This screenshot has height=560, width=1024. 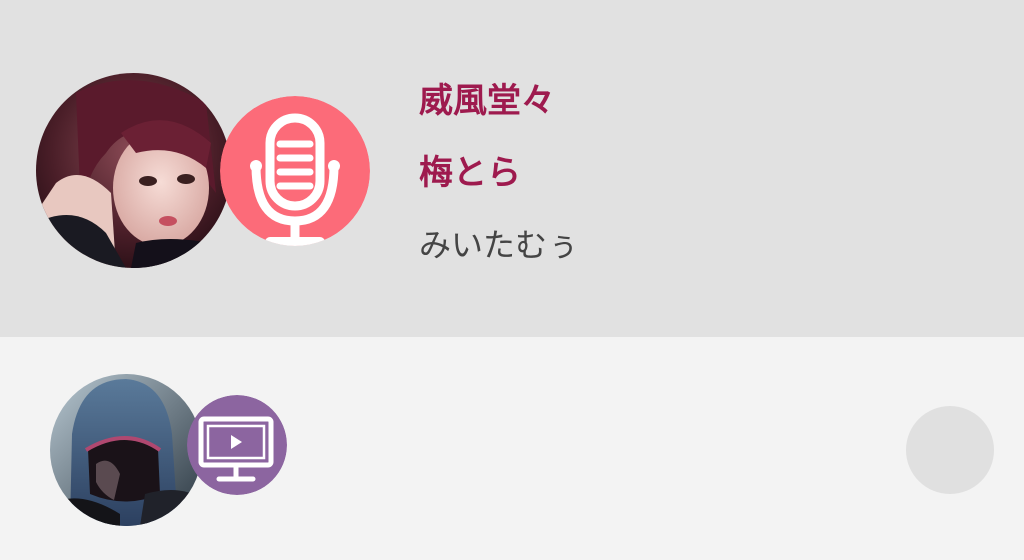 I want to click on microphone-badge, so click(x=295, y=171).